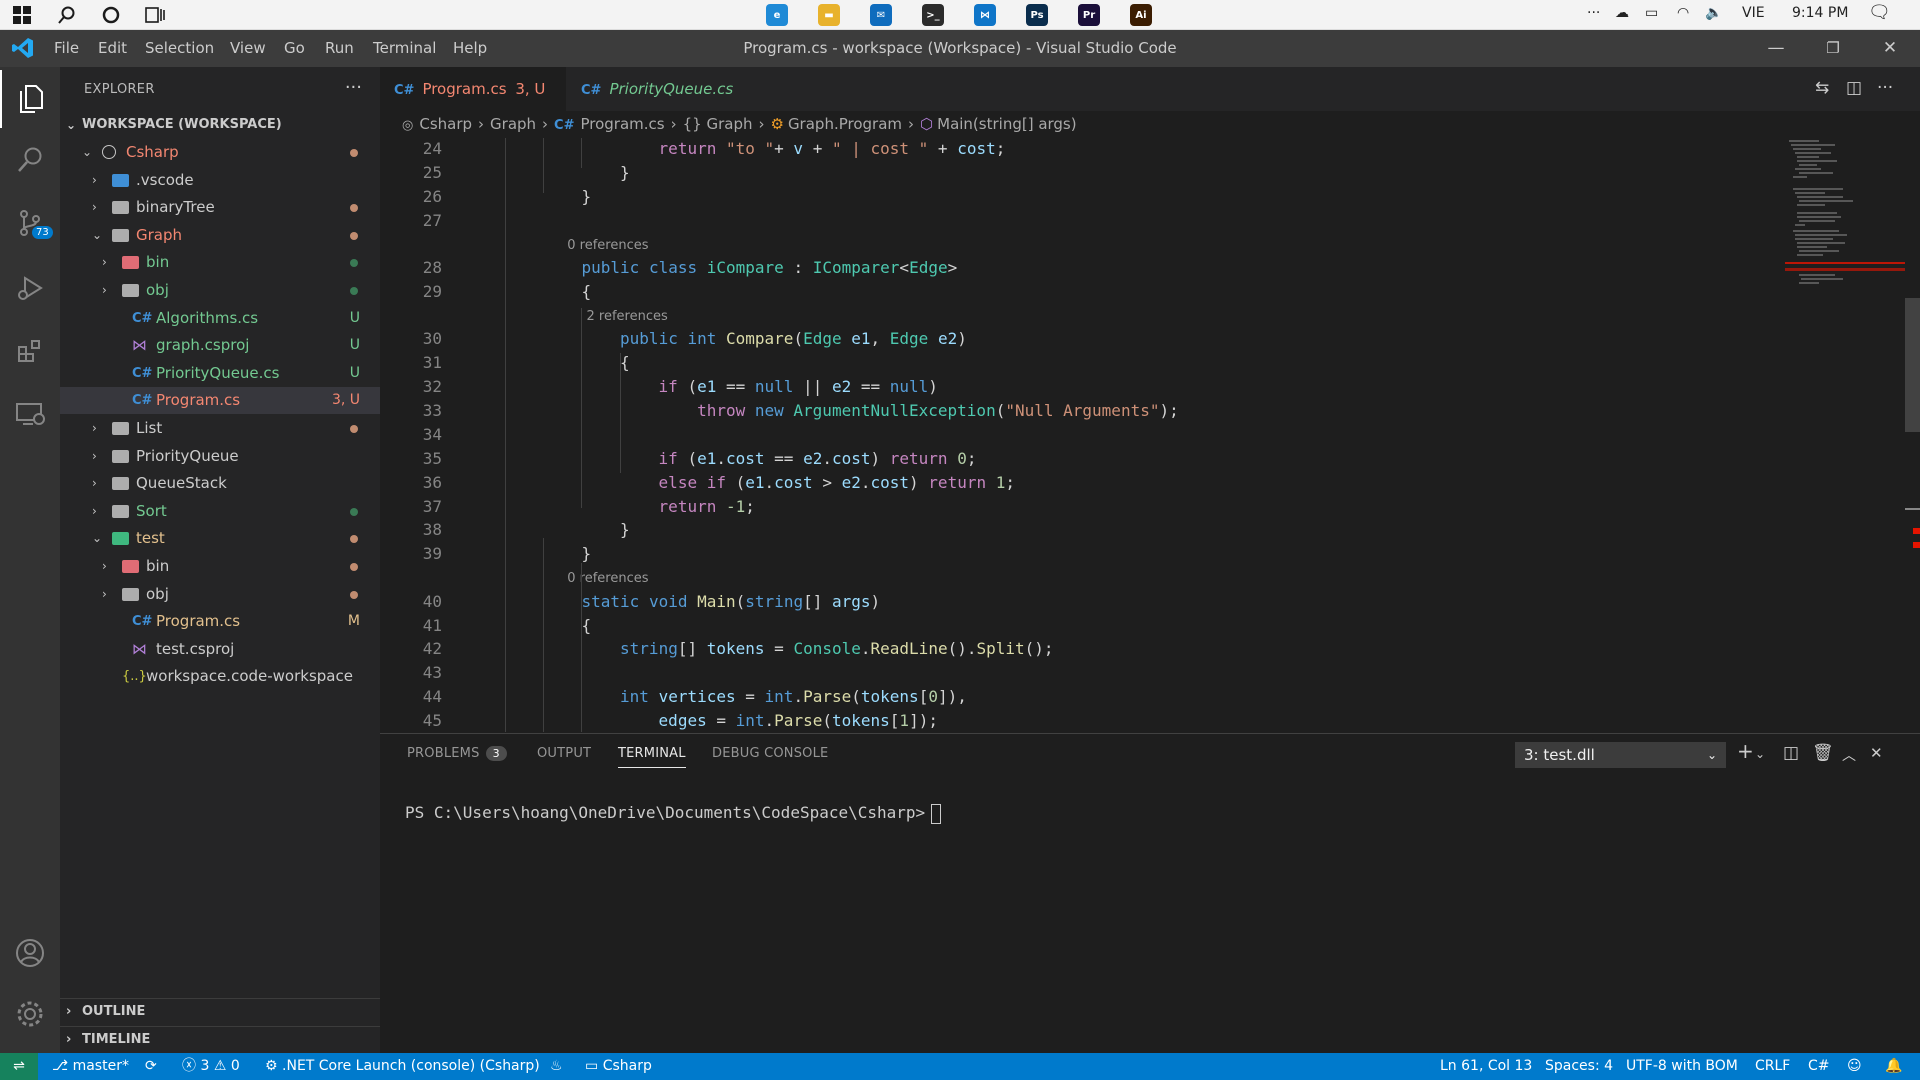  I want to click on git-branch: ⎇ master*, so click(90, 1066).